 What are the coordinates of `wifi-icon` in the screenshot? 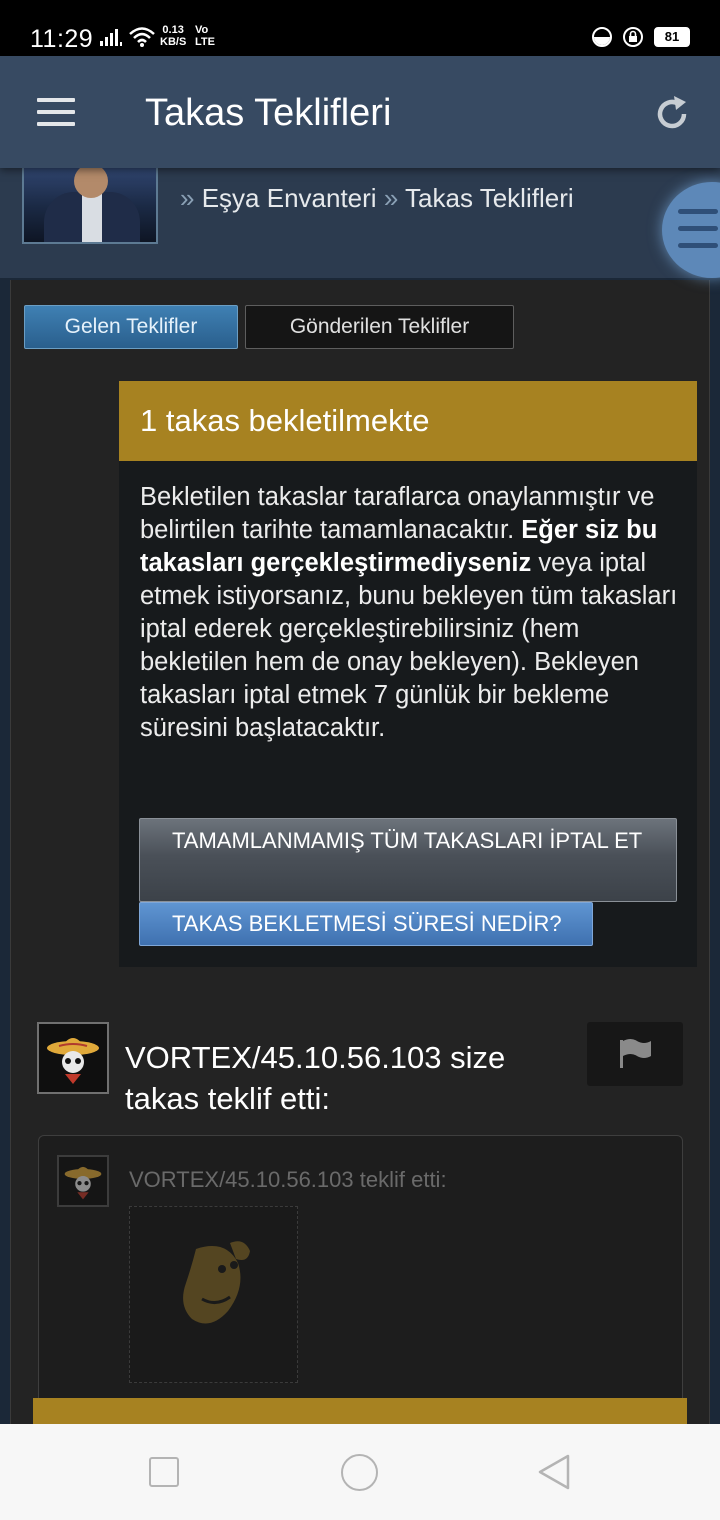 It's located at (142, 37).